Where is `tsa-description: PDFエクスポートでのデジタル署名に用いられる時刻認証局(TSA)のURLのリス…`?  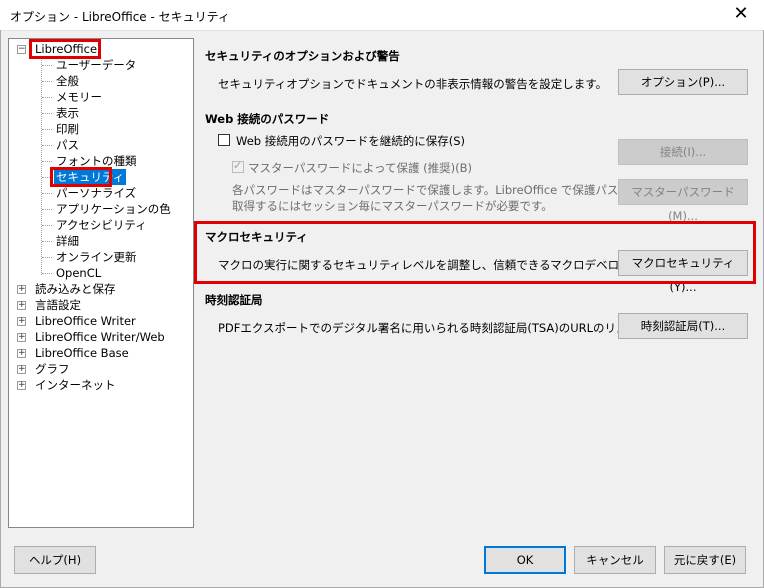
tsa-description: PDFエクスポートでのデジタル署名に用いられる時刻認証局(TSA)のURLのリス… is located at coordinates (428, 328).